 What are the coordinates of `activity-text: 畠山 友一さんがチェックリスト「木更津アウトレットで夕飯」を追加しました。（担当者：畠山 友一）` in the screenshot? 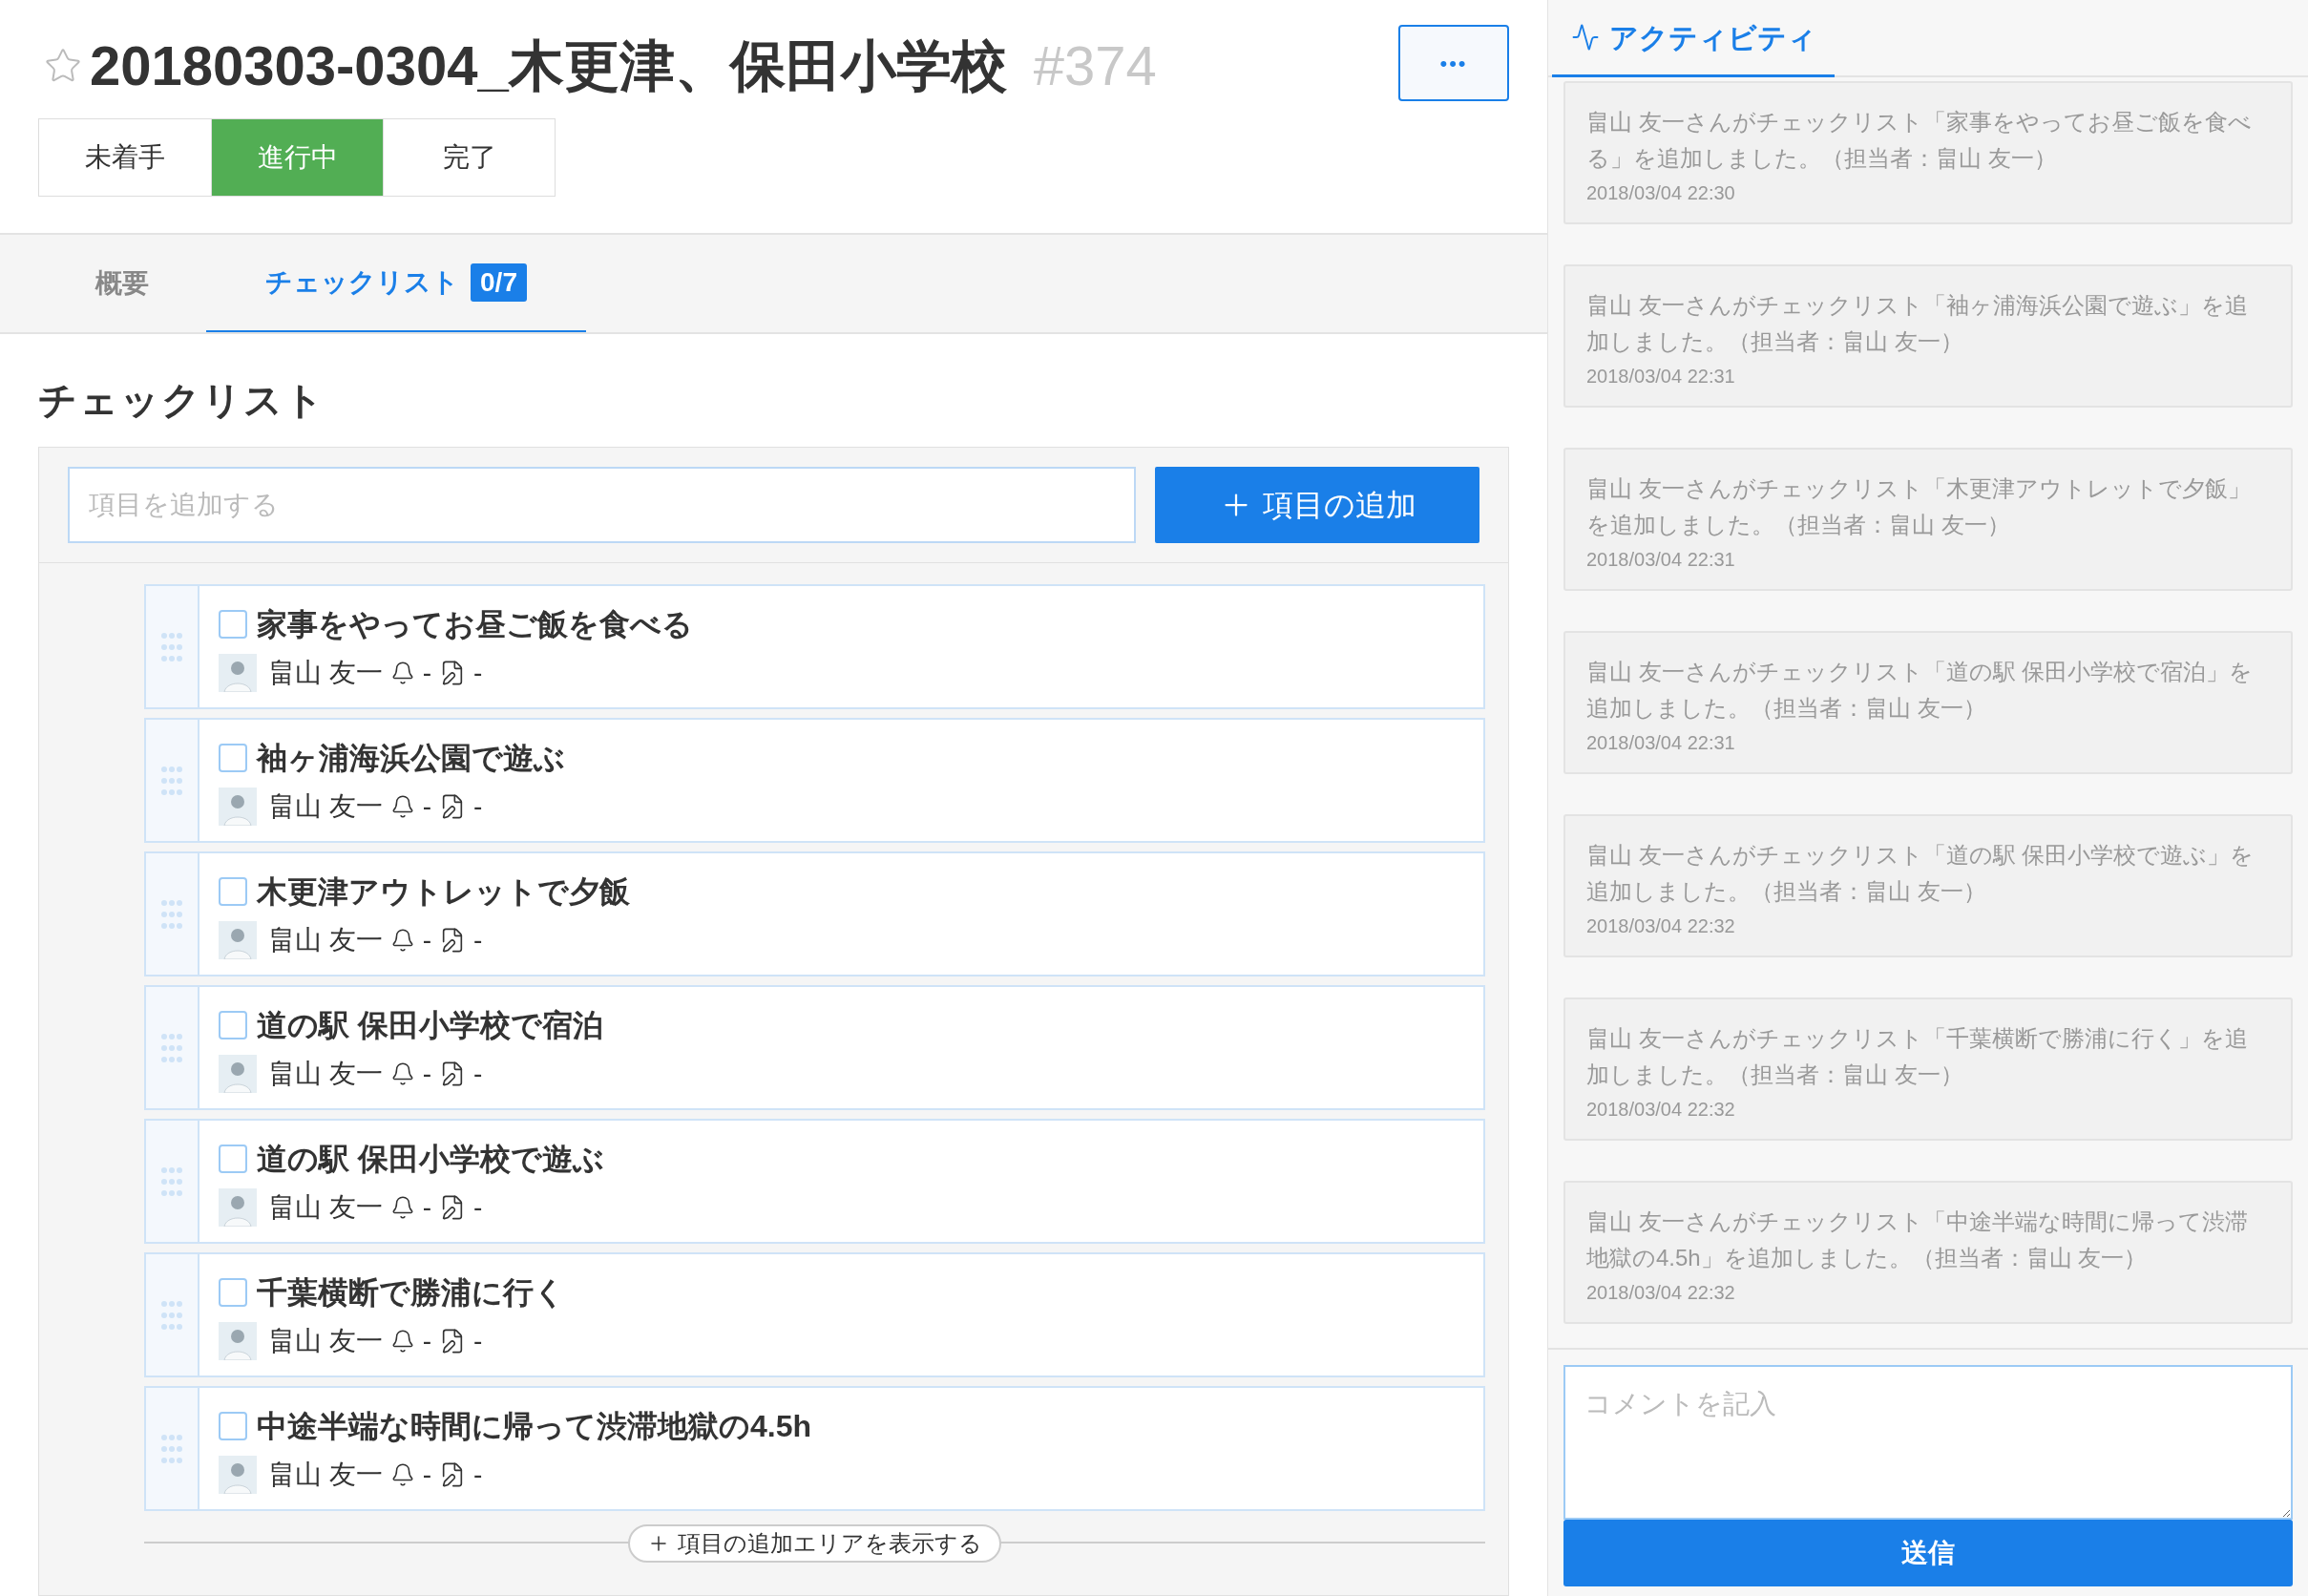 It's located at (1919, 506).